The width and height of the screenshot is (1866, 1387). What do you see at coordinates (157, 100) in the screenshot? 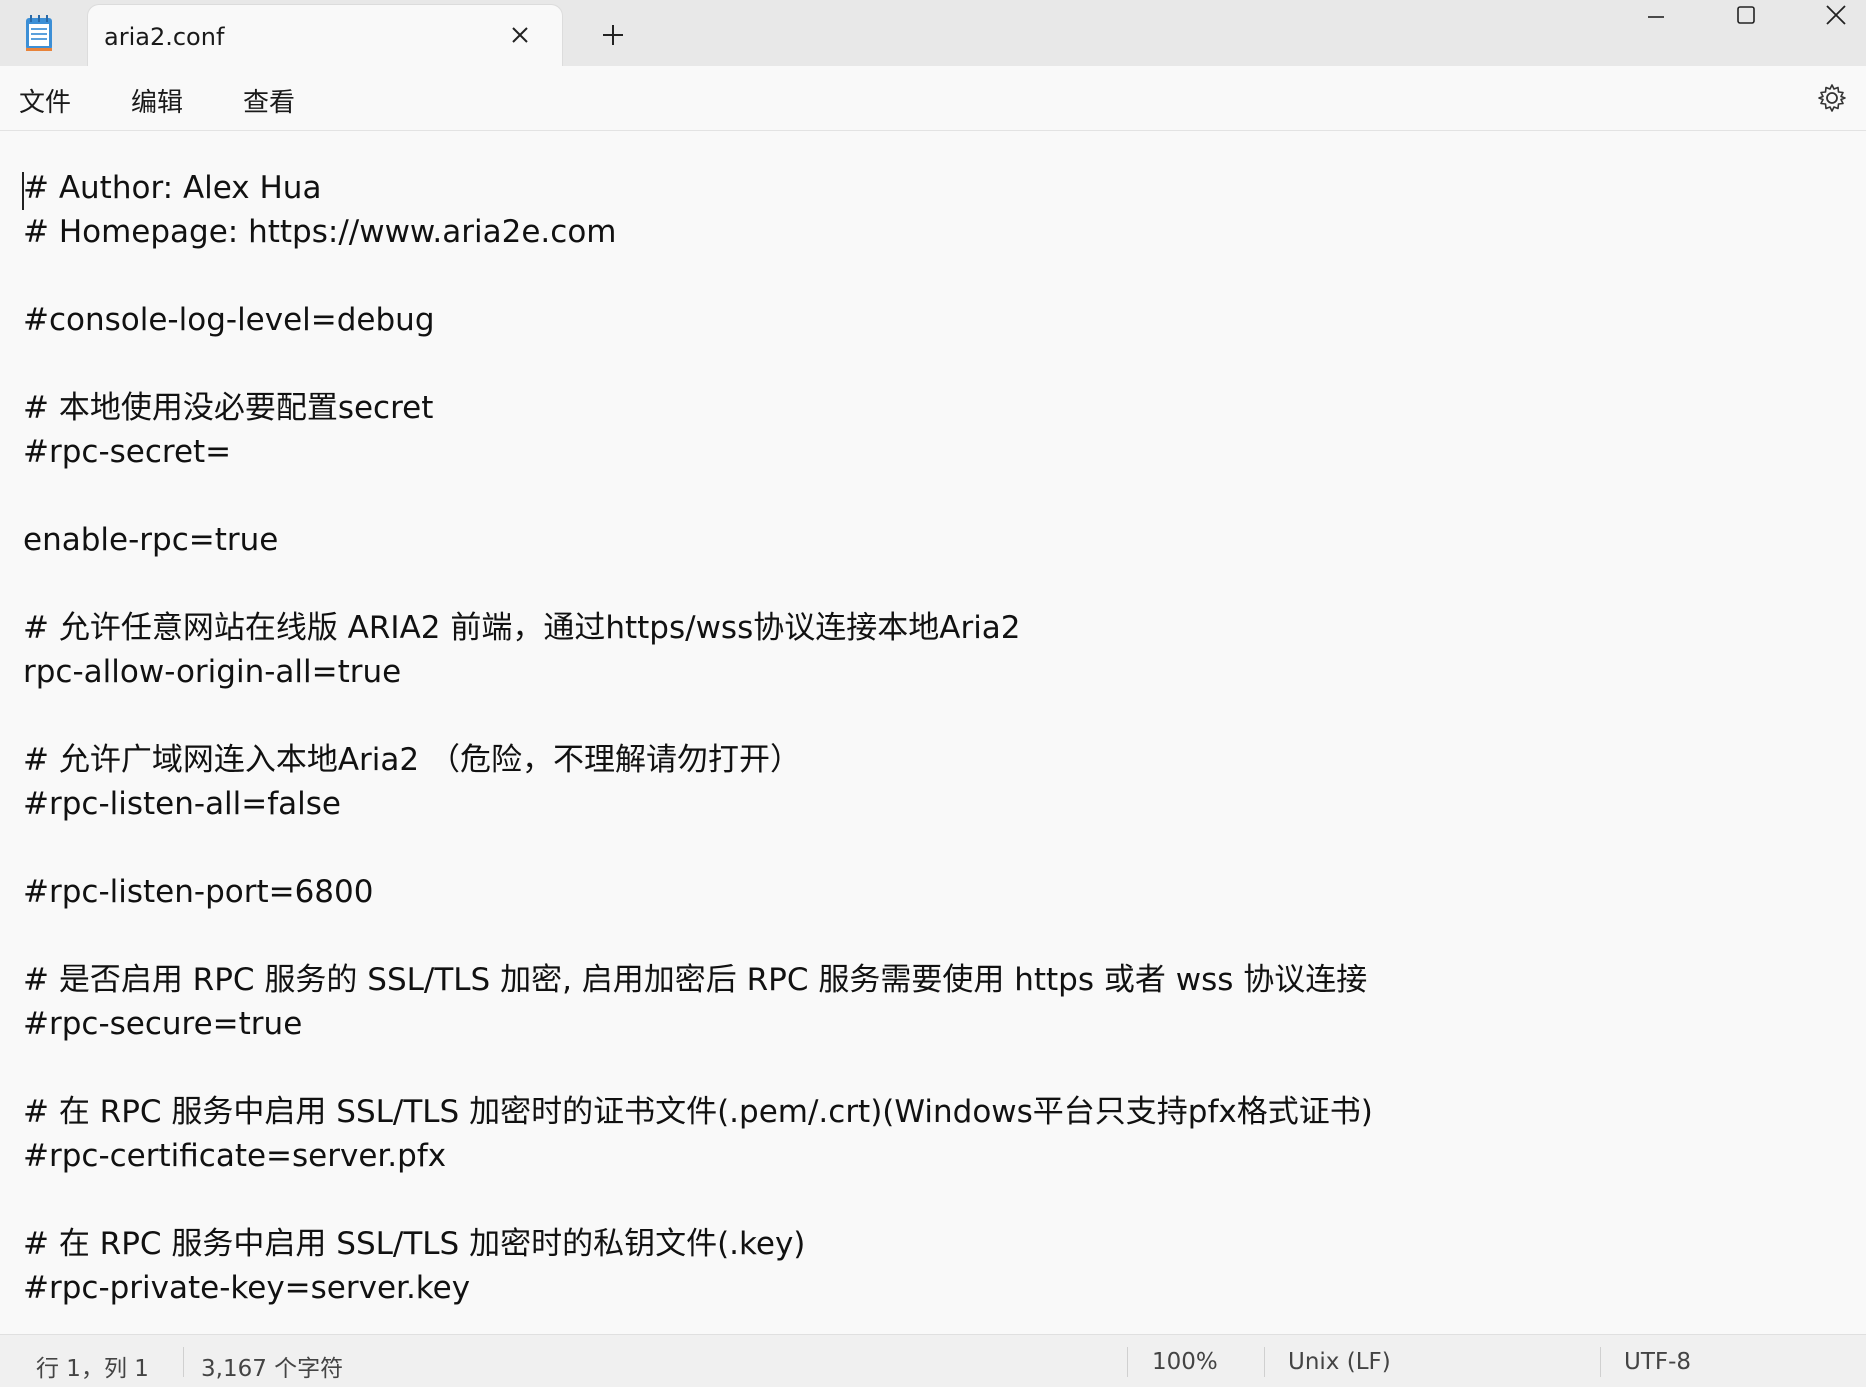
I see `menu-edit: 编辑` at bounding box center [157, 100].